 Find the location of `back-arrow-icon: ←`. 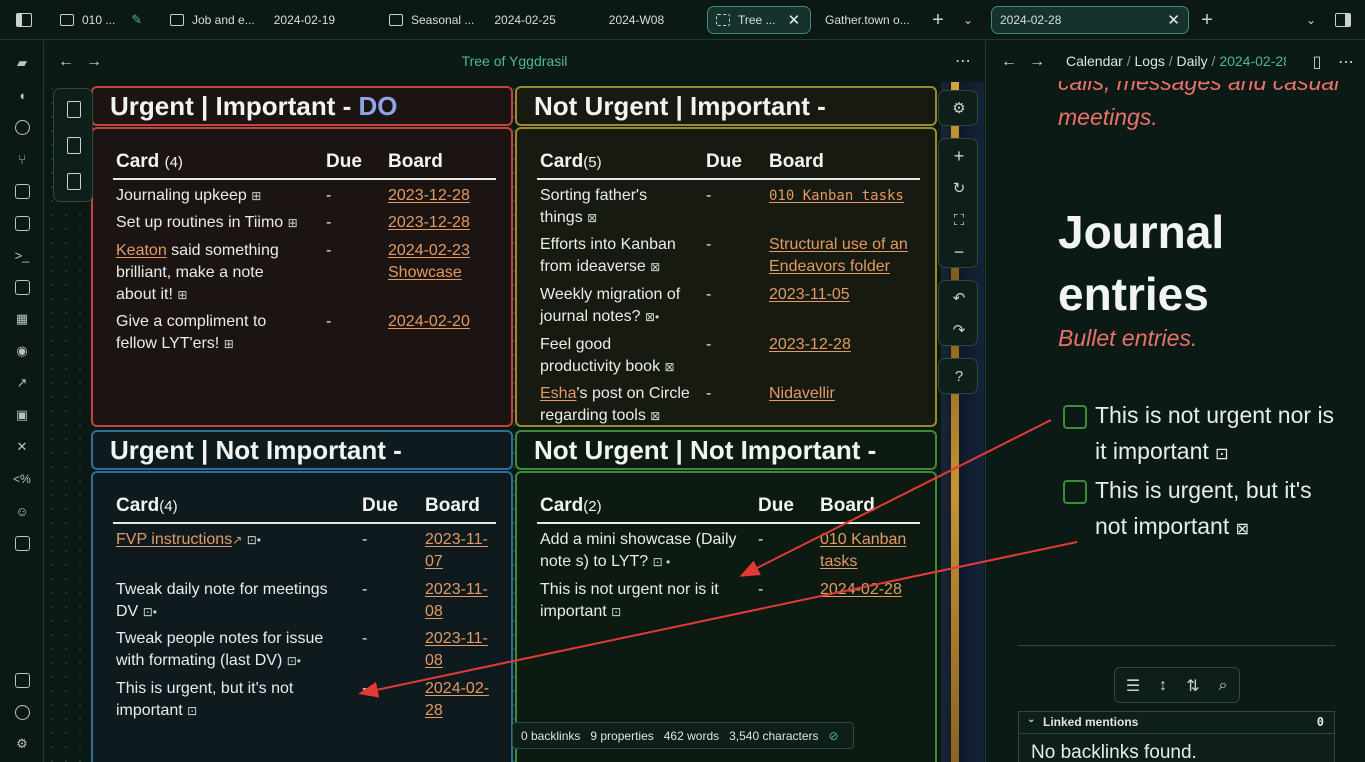

back-arrow-icon: ← is located at coordinates (1009, 62).